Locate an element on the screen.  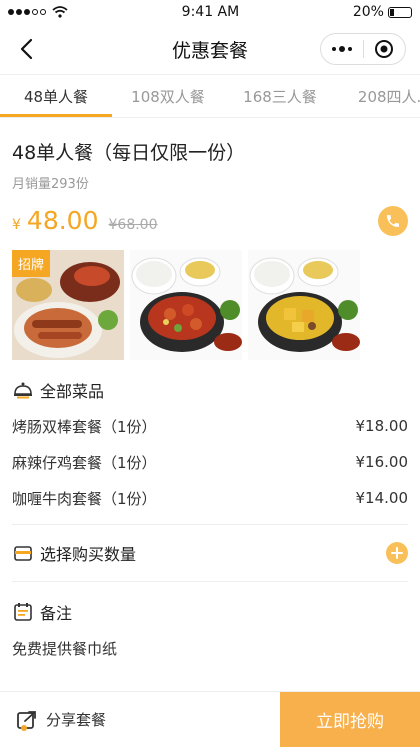
dish-price: ¥18.00 is located at coordinates (382, 426).